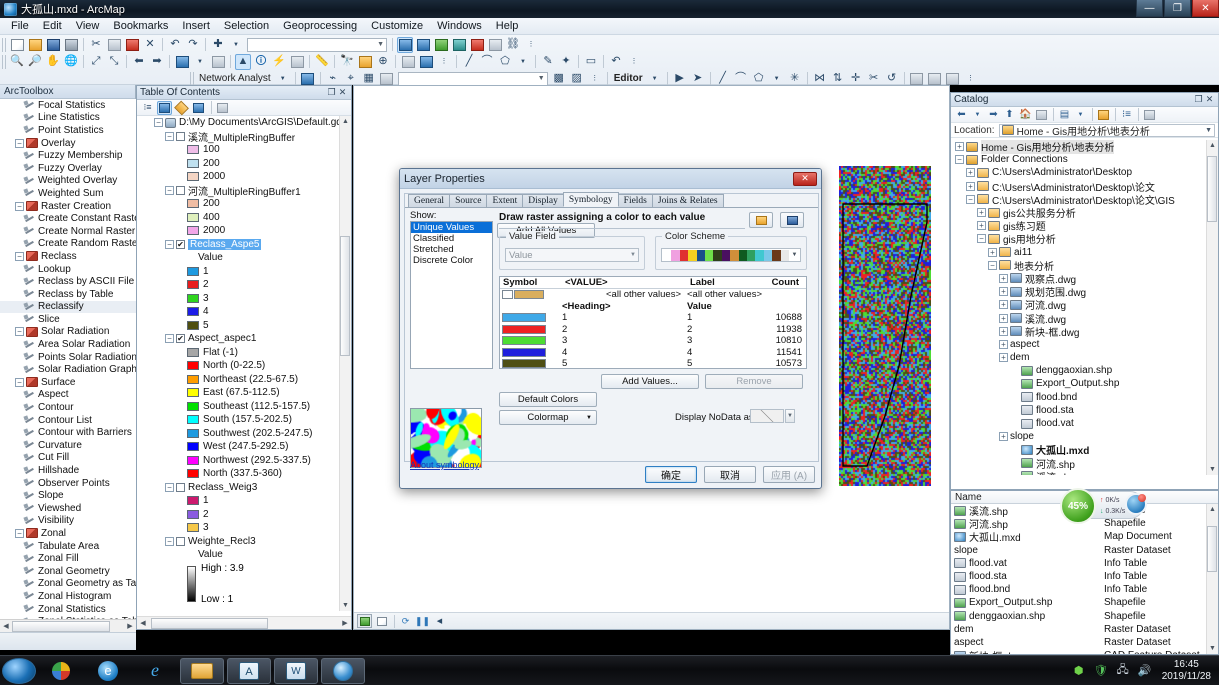 This screenshot has width=1219, height=685. I want to click on list-by-visibility-icon, so click(181, 107).